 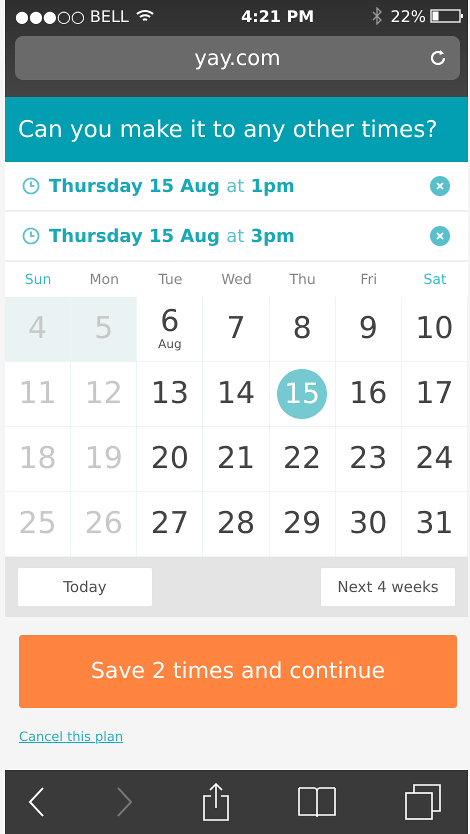 I want to click on day-cell: 10, so click(x=435, y=329).